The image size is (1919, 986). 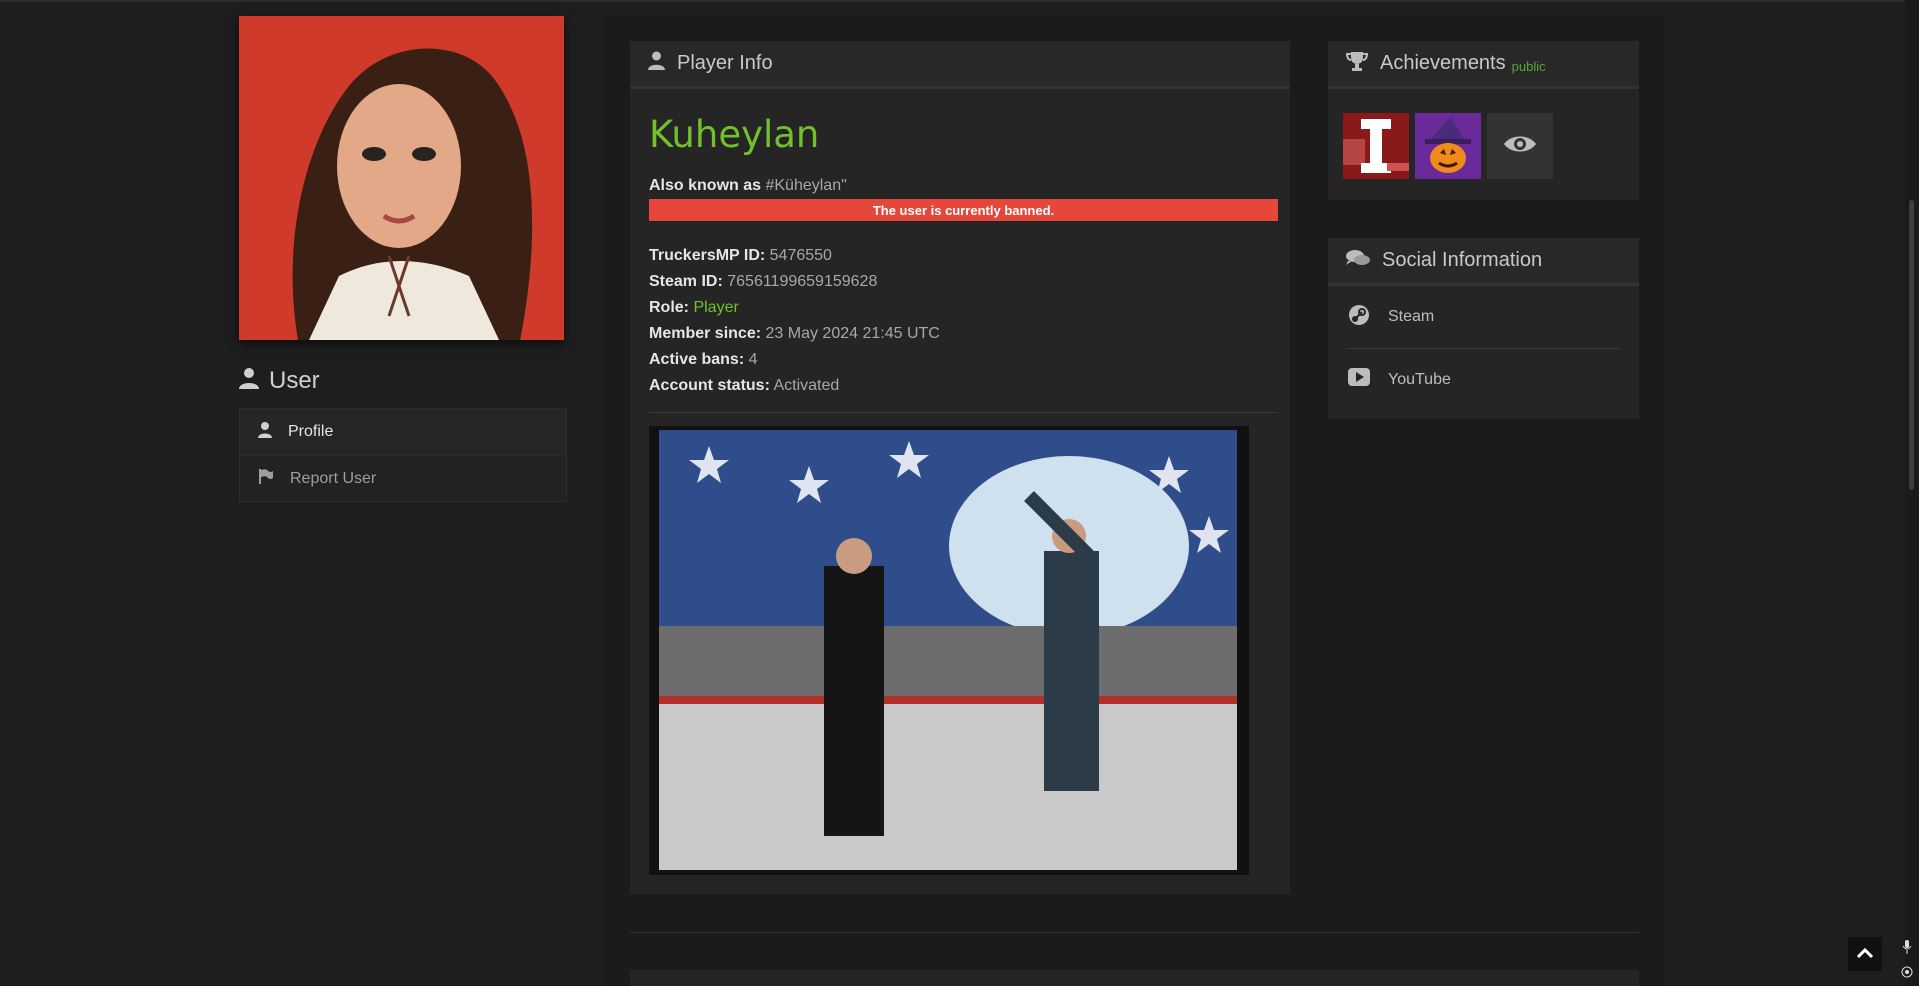 What do you see at coordinates (697, 359) in the screenshot?
I see `detail-label: Active bans:` at bounding box center [697, 359].